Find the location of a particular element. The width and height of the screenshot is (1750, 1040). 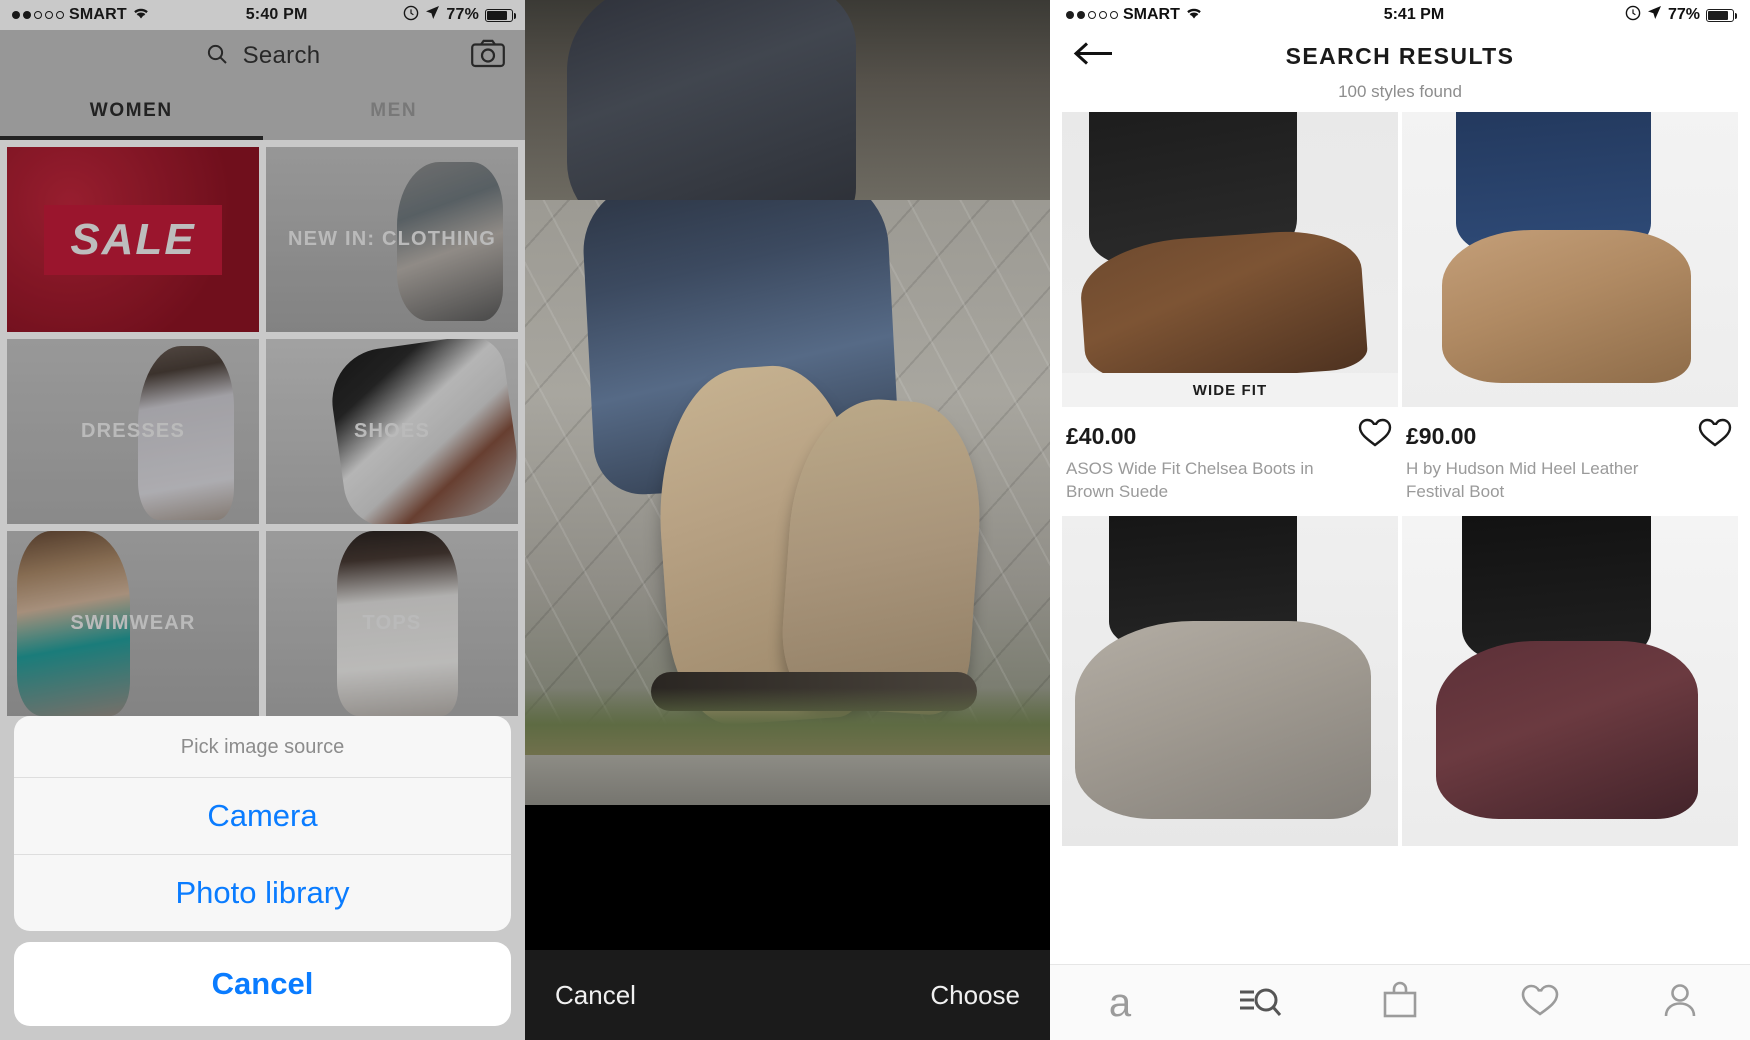

category-label: NEW IN: CLOTHING is located at coordinates (392, 239).